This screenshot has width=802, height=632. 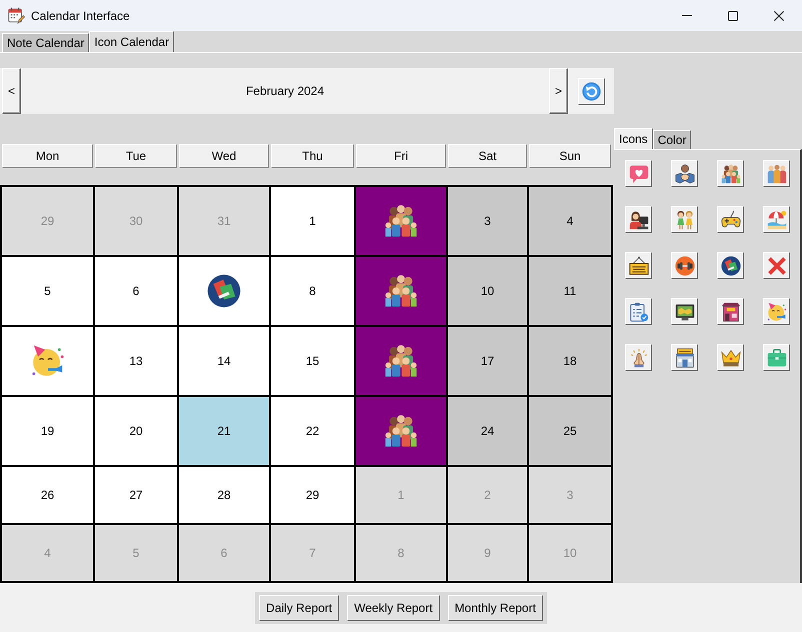 I want to click on calendar-tab: Icon Calendar, so click(x=131, y=41).